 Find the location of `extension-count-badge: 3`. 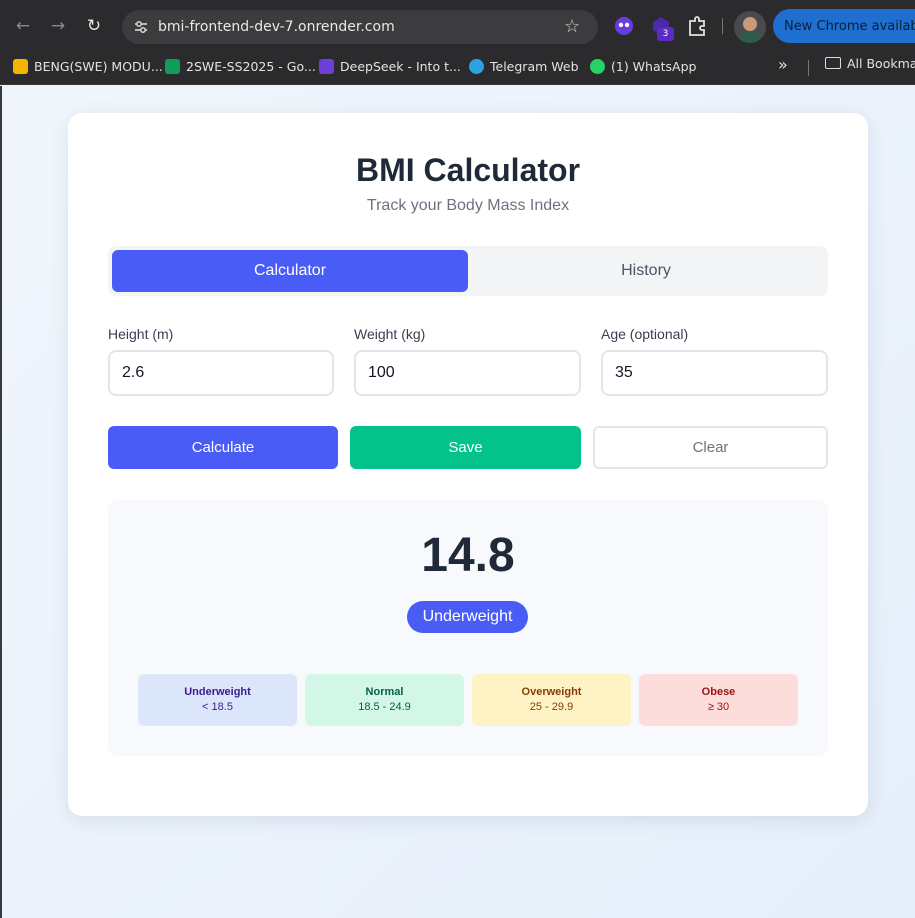

extension-count-badge: 3 is located at coordinates (665, 34).